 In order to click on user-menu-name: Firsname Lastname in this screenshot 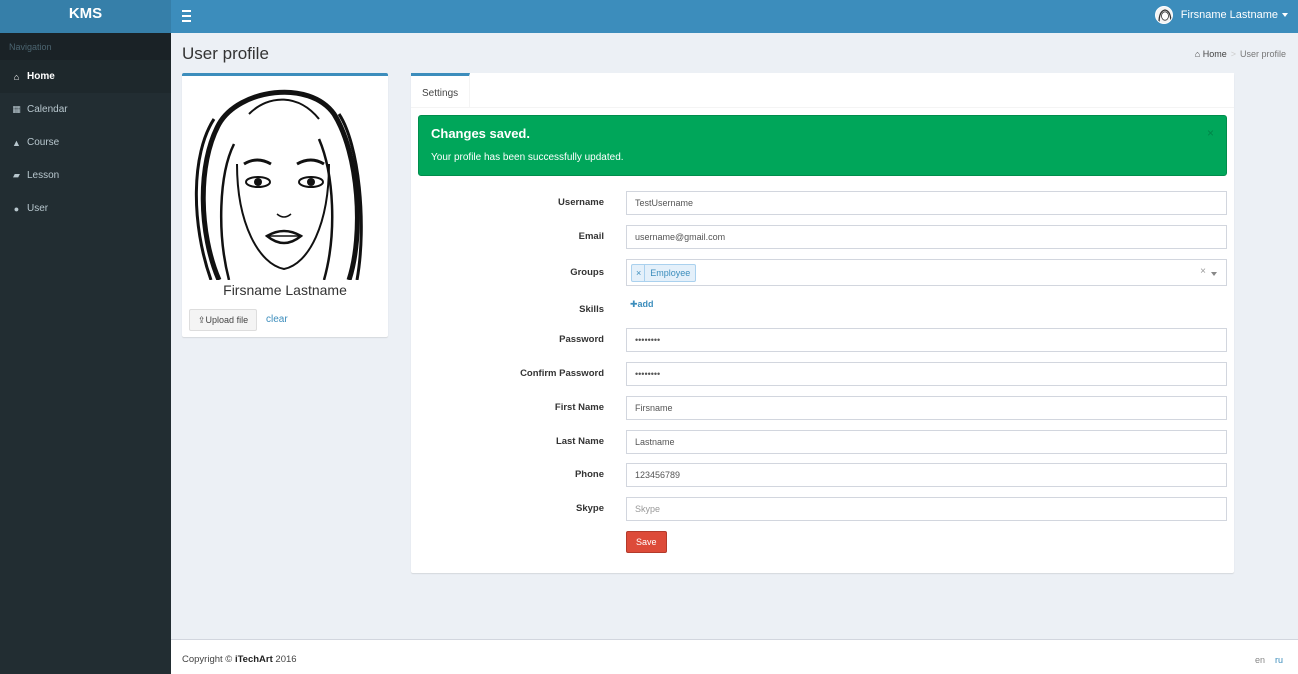, I will do `click(1229, 15)`.